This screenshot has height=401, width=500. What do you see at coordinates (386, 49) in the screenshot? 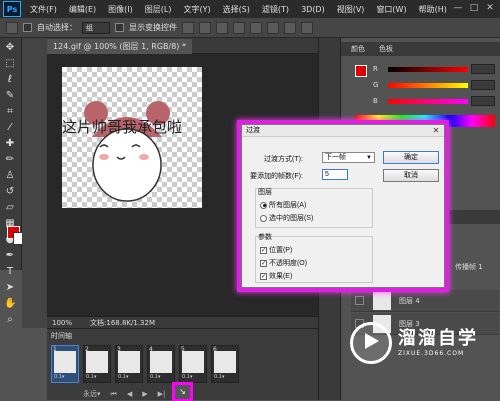
I see `tab-swatches: 色板` at bounding box center [386, 49].